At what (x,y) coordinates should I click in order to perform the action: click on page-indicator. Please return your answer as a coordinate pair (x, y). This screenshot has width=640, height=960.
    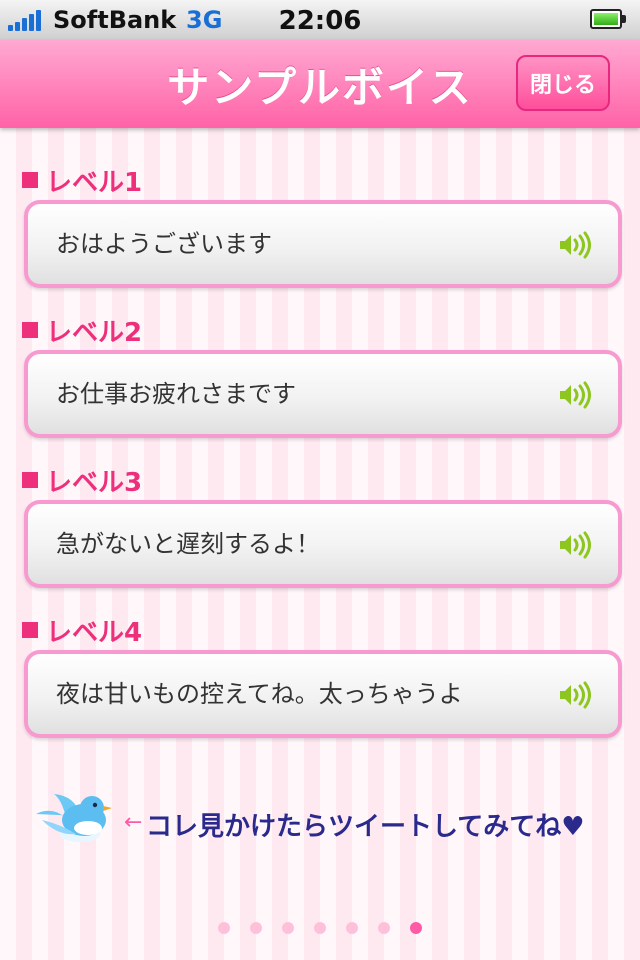
    Looking at the image, I should click on (320, 928).